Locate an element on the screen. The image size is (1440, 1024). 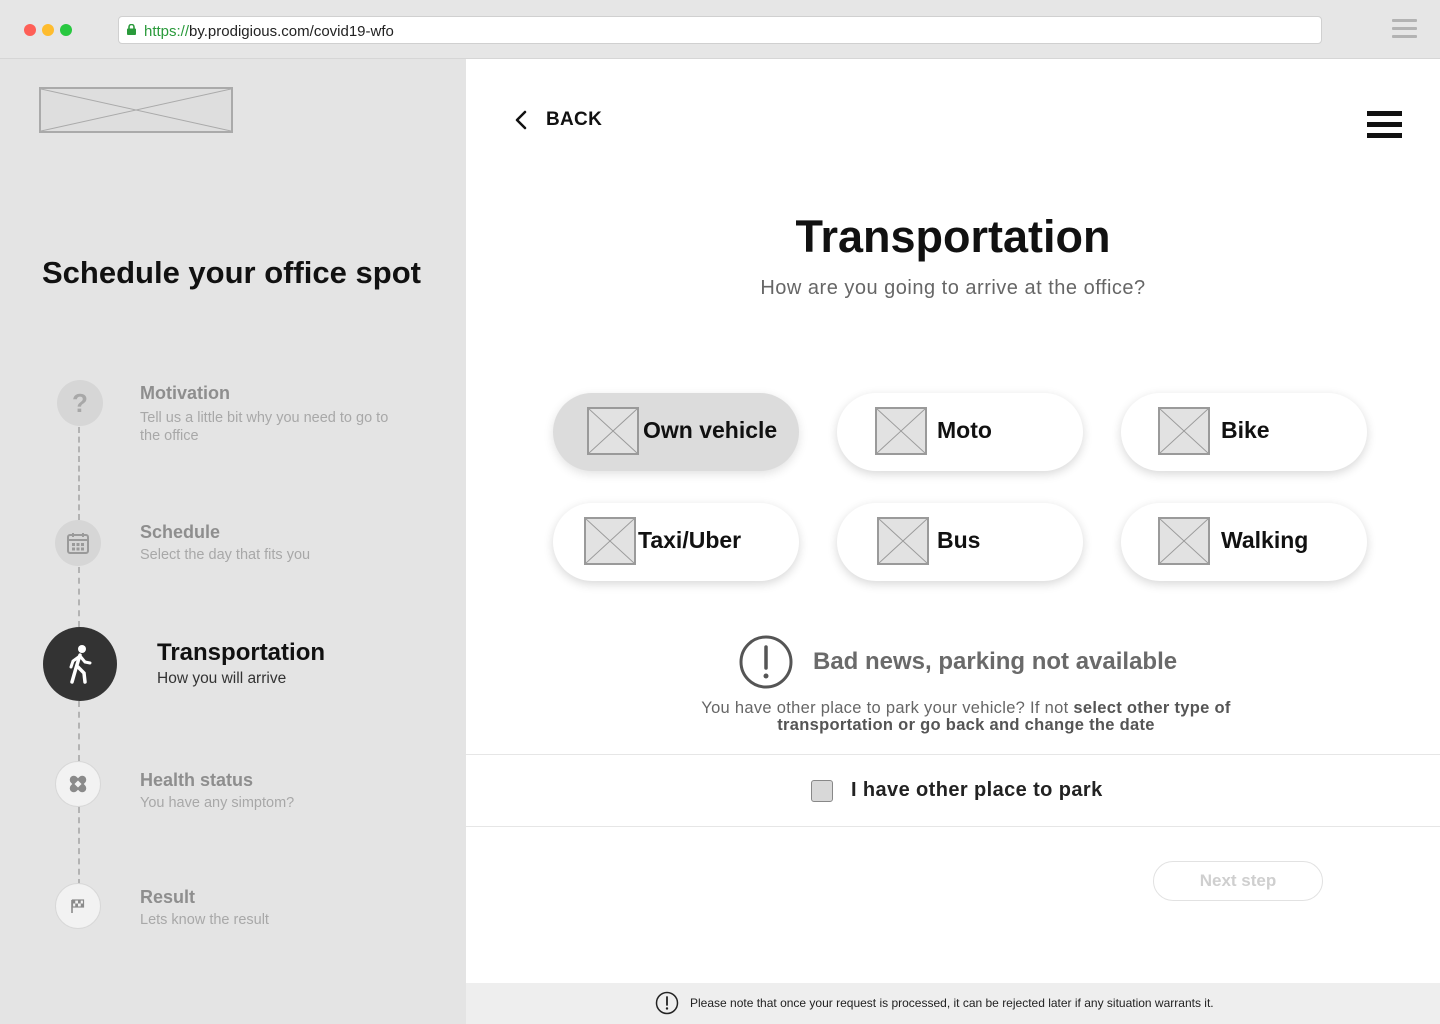
bandage-icon is located at coordinates (78, 784).